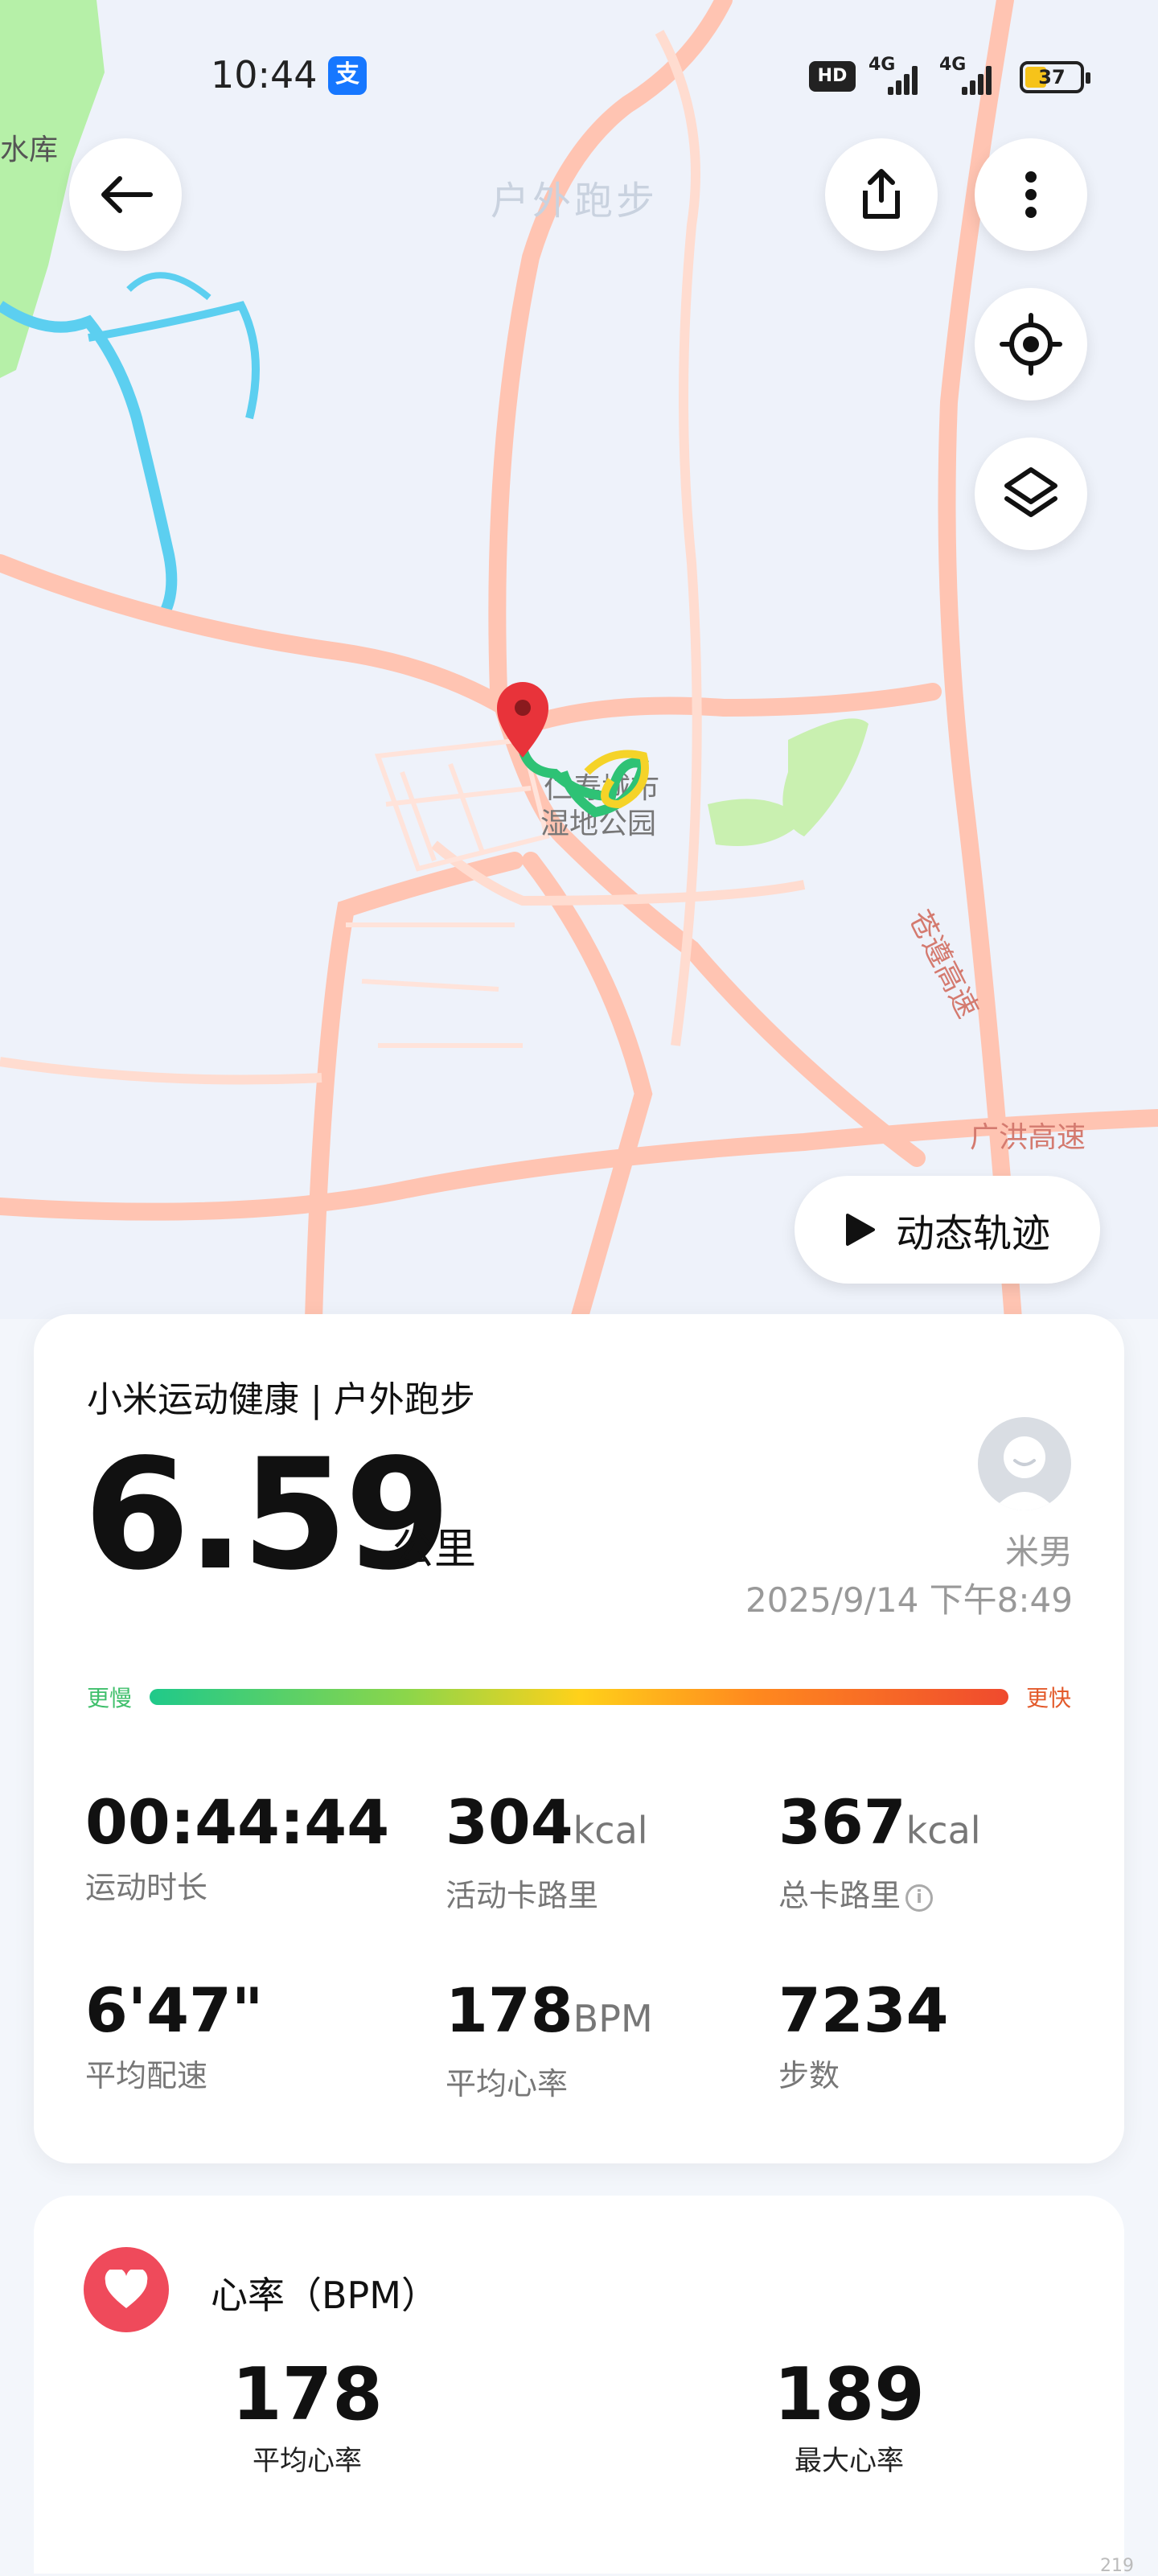 The width and height of the screenshot is (1158, 2576). What do you see at coordinates (307, 2461) in the screenshot?
I see `hr-average-label: 平均心率` at bounding box center [307, 2461].